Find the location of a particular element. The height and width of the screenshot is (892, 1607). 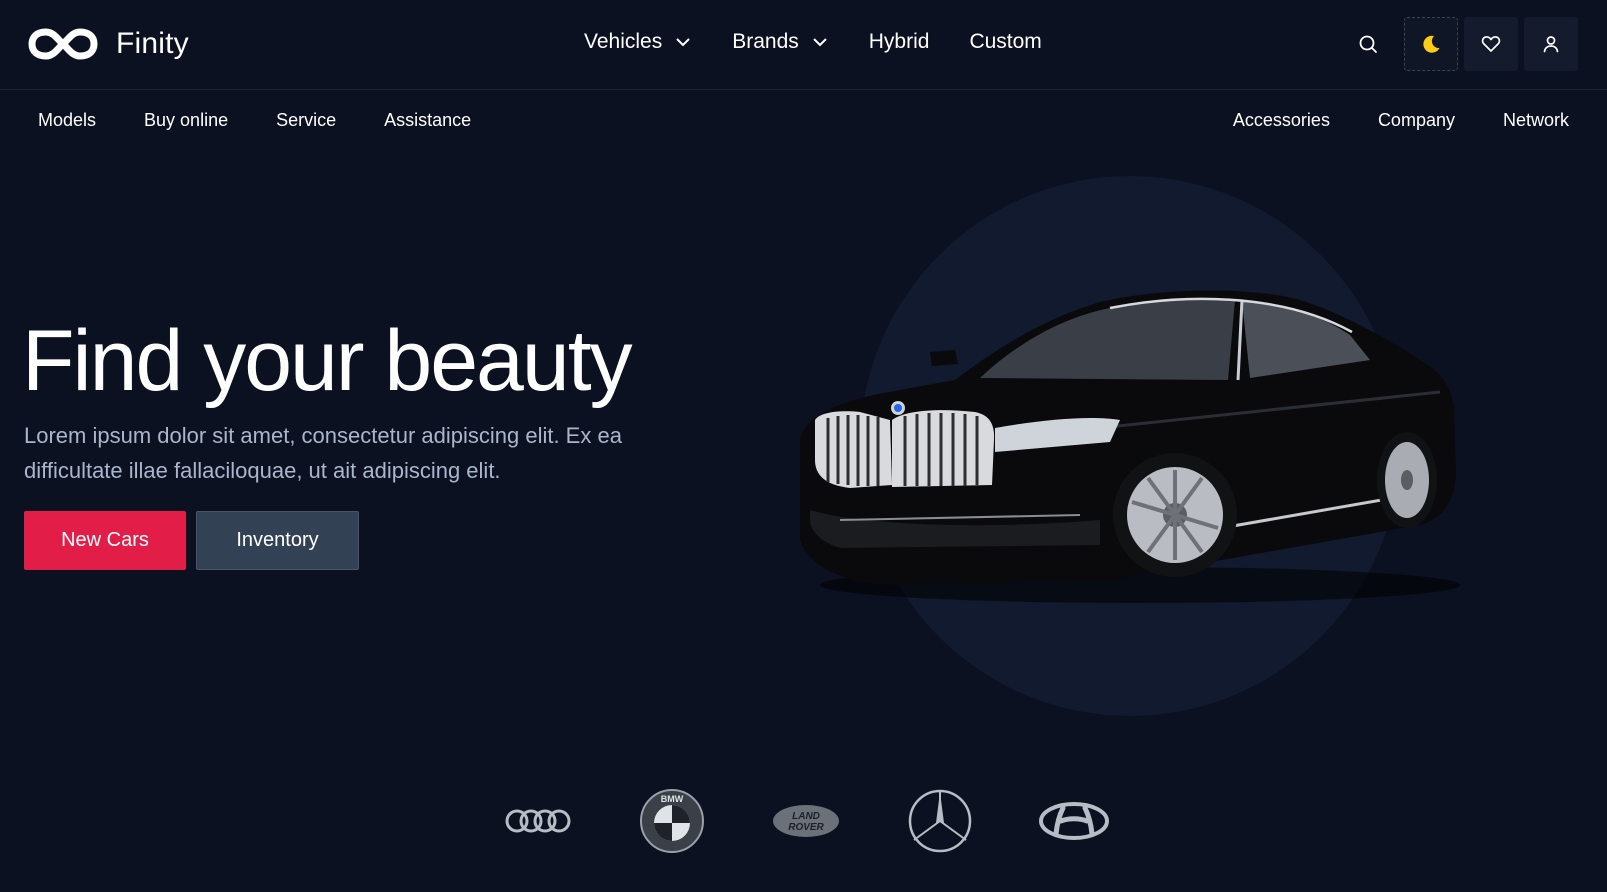

infinity-logo-icon is located at coordinates (63, 44).